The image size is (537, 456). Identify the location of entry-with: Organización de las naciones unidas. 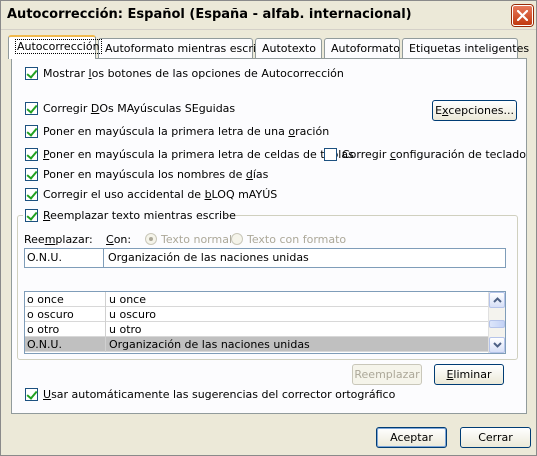
(209, 344).